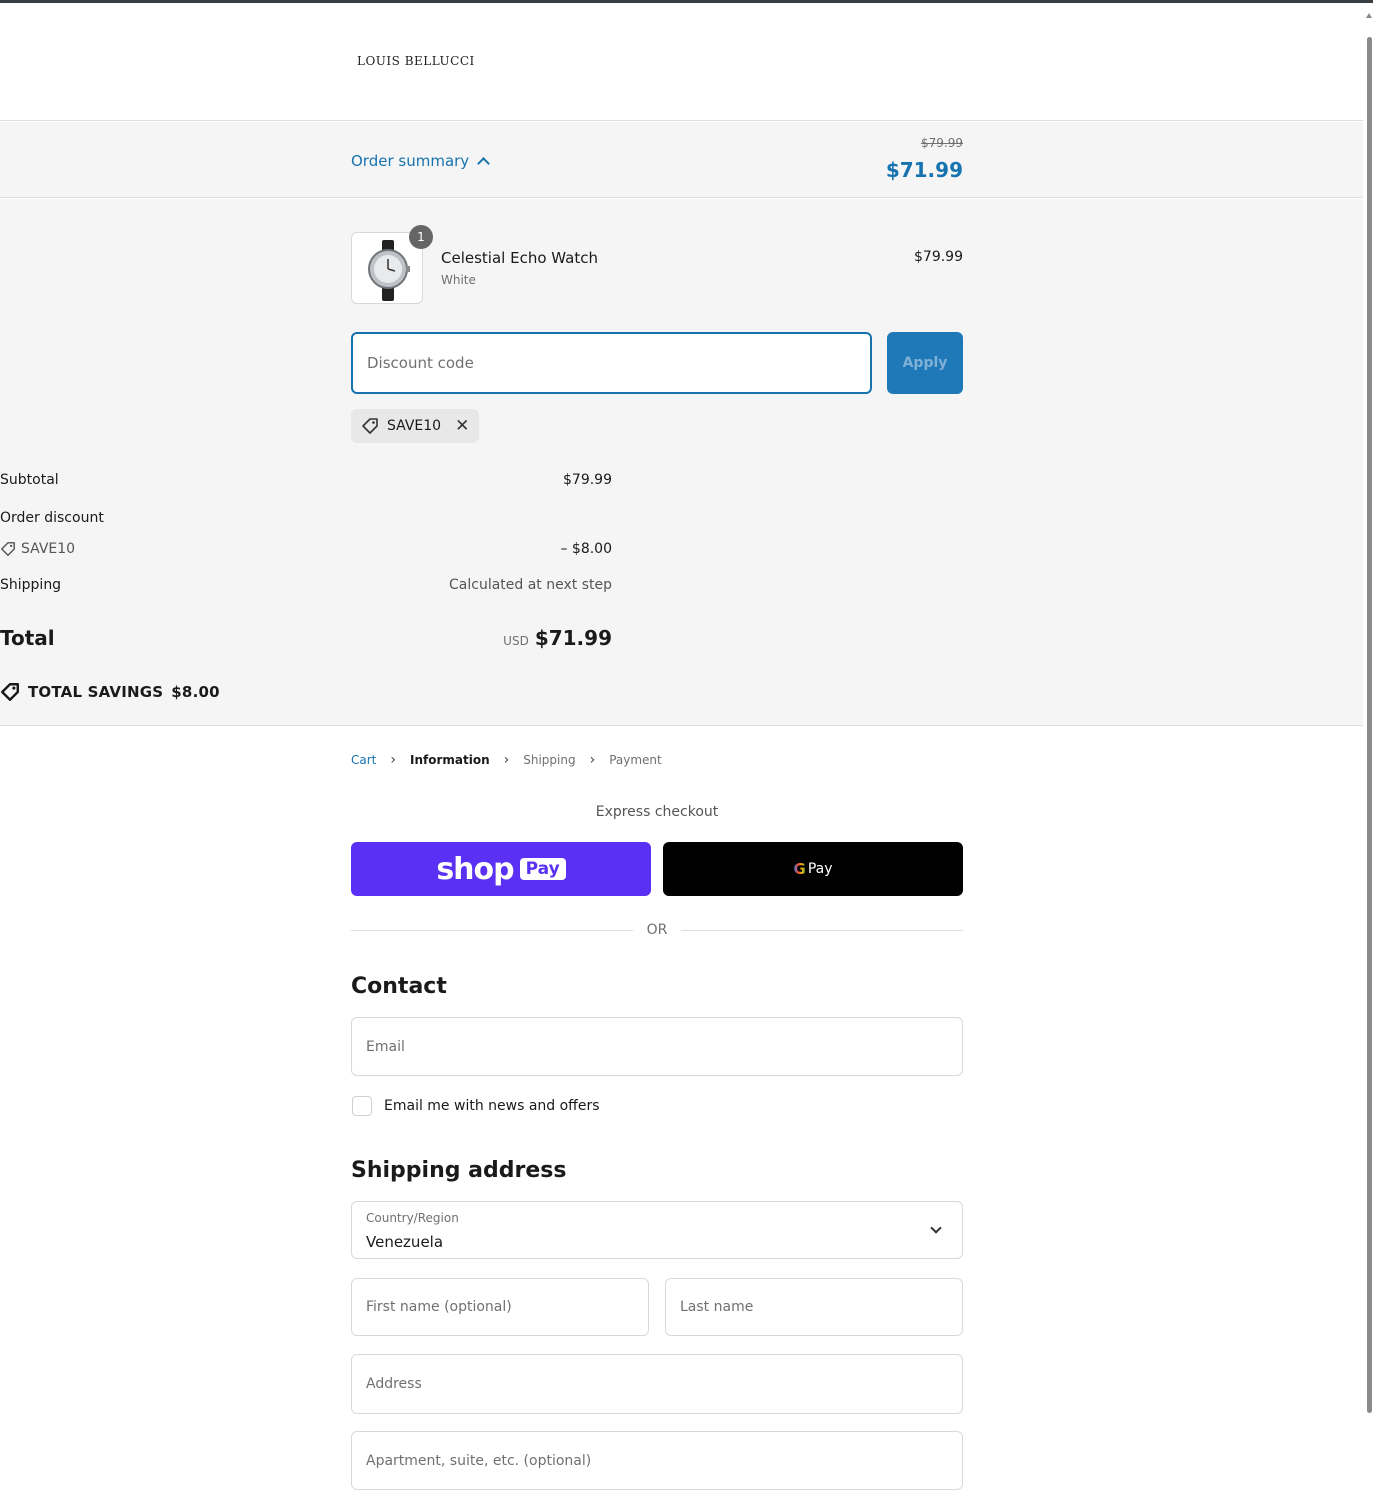  What do you see at coordinates (462, 426) in the screenshot?
I see `remove-discount-close-icon: ✕` at bounding box center [462, 426].